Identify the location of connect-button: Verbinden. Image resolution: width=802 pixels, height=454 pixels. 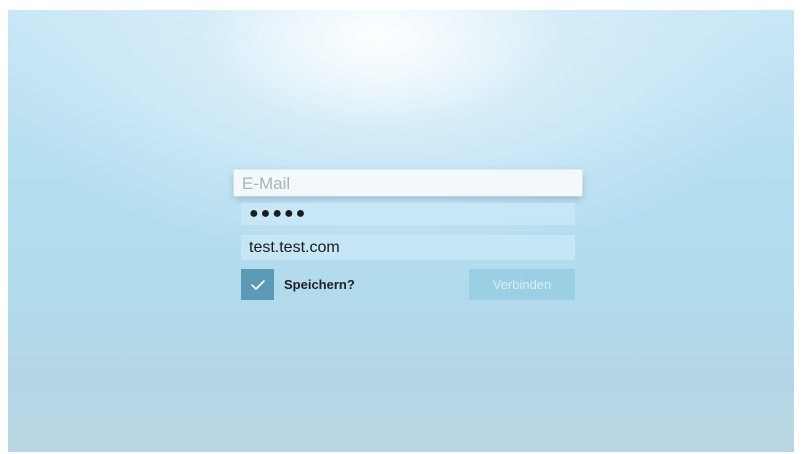
(522, 284).